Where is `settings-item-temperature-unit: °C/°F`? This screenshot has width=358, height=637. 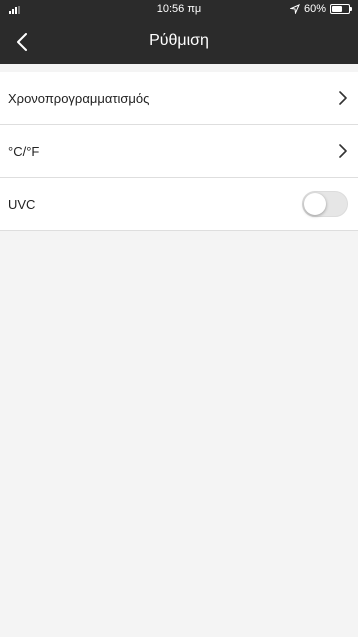 settings-item-temperature-unit: °C/°F is located at coordinates (179, 151).